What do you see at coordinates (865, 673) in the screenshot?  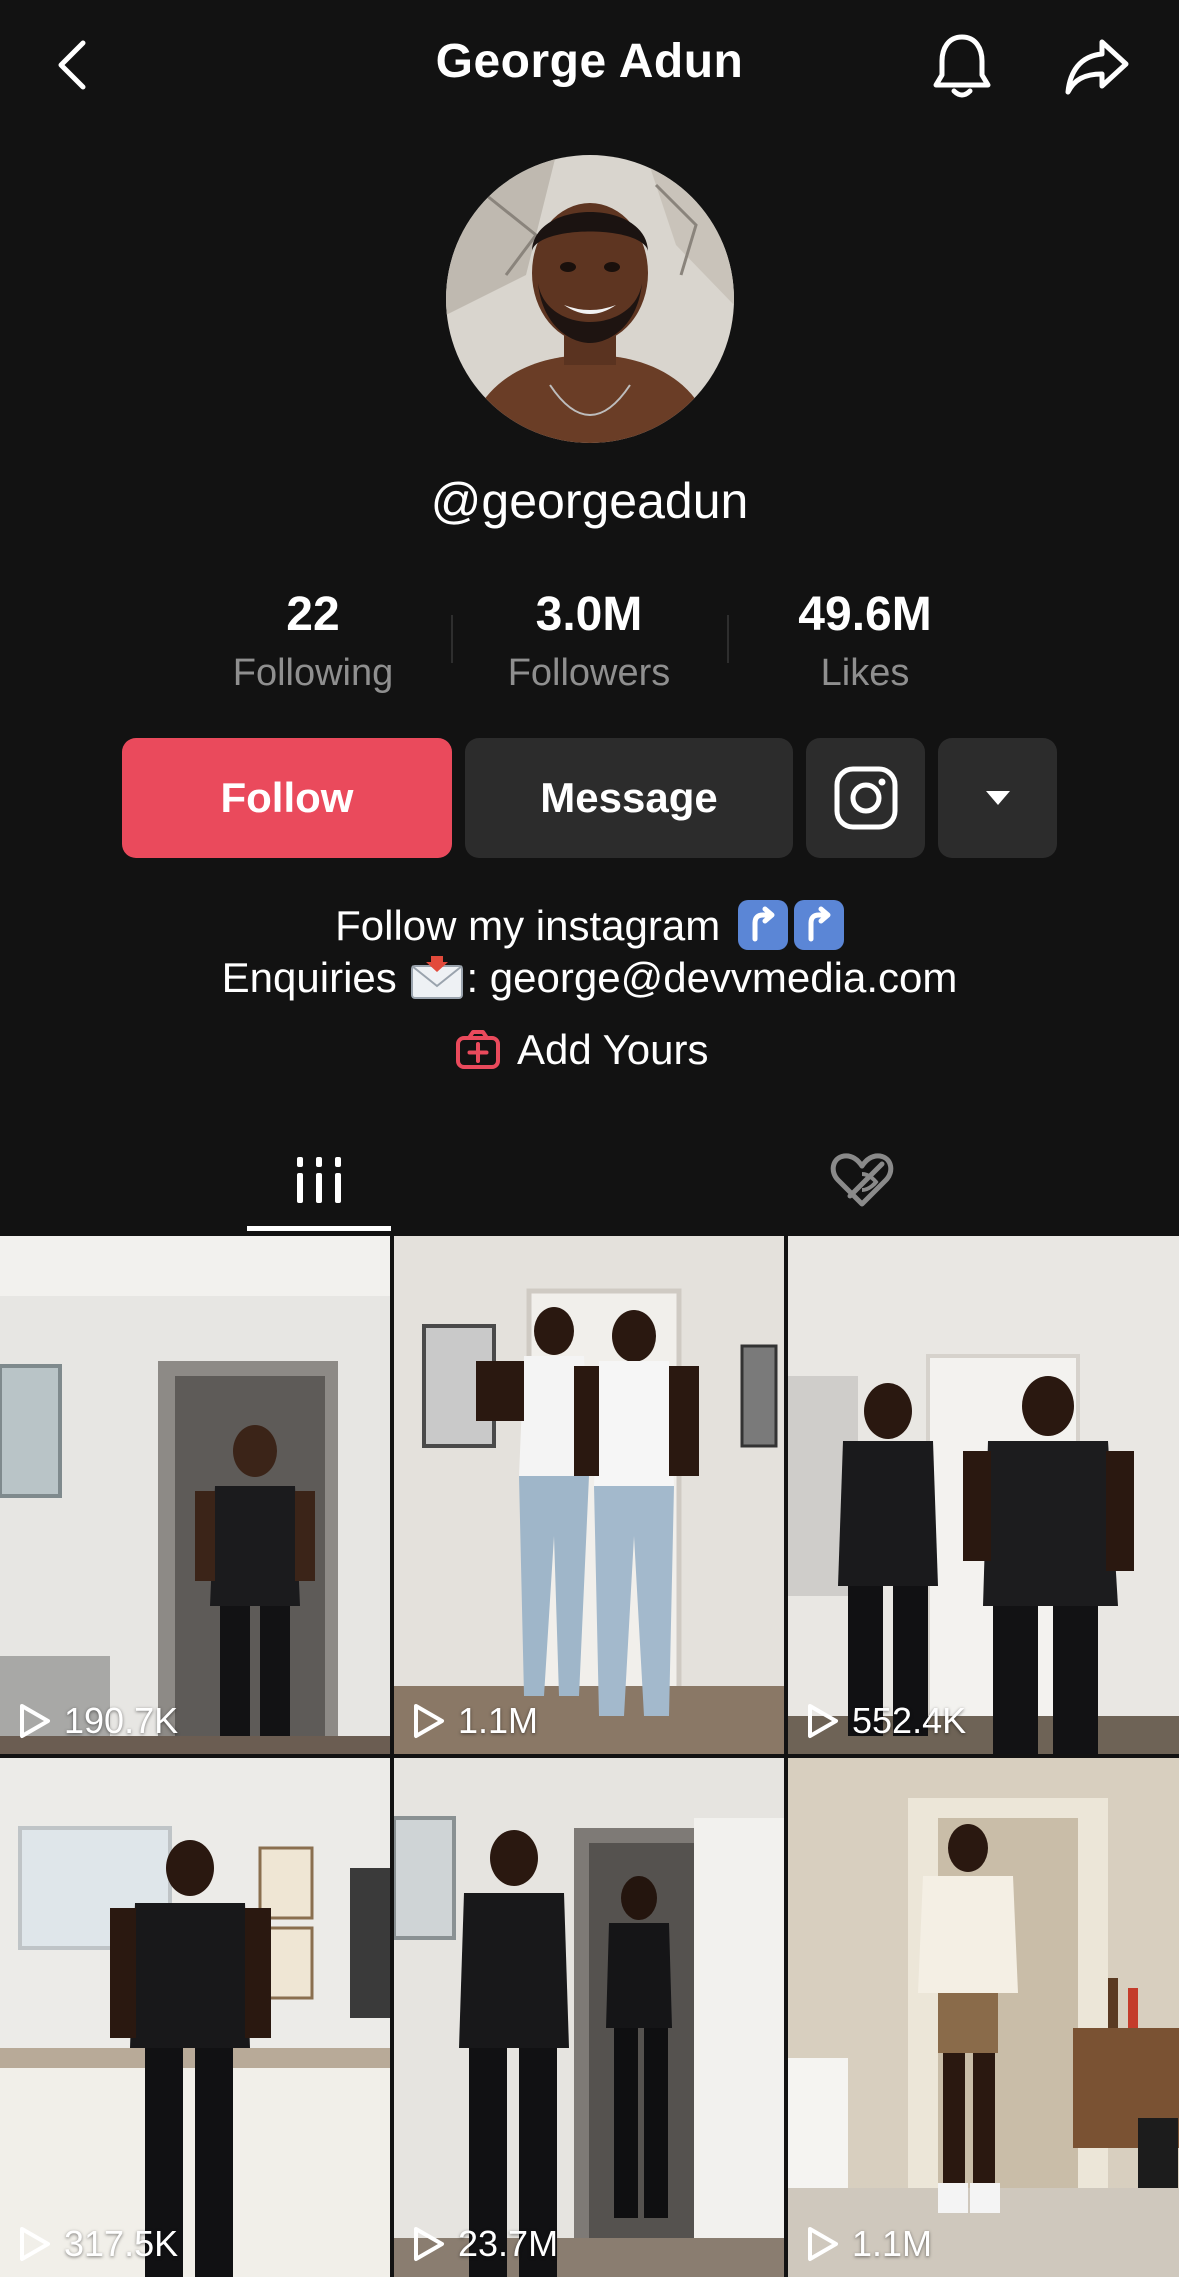 I see `stat-label: Likes` at bounding box center [865, 673].